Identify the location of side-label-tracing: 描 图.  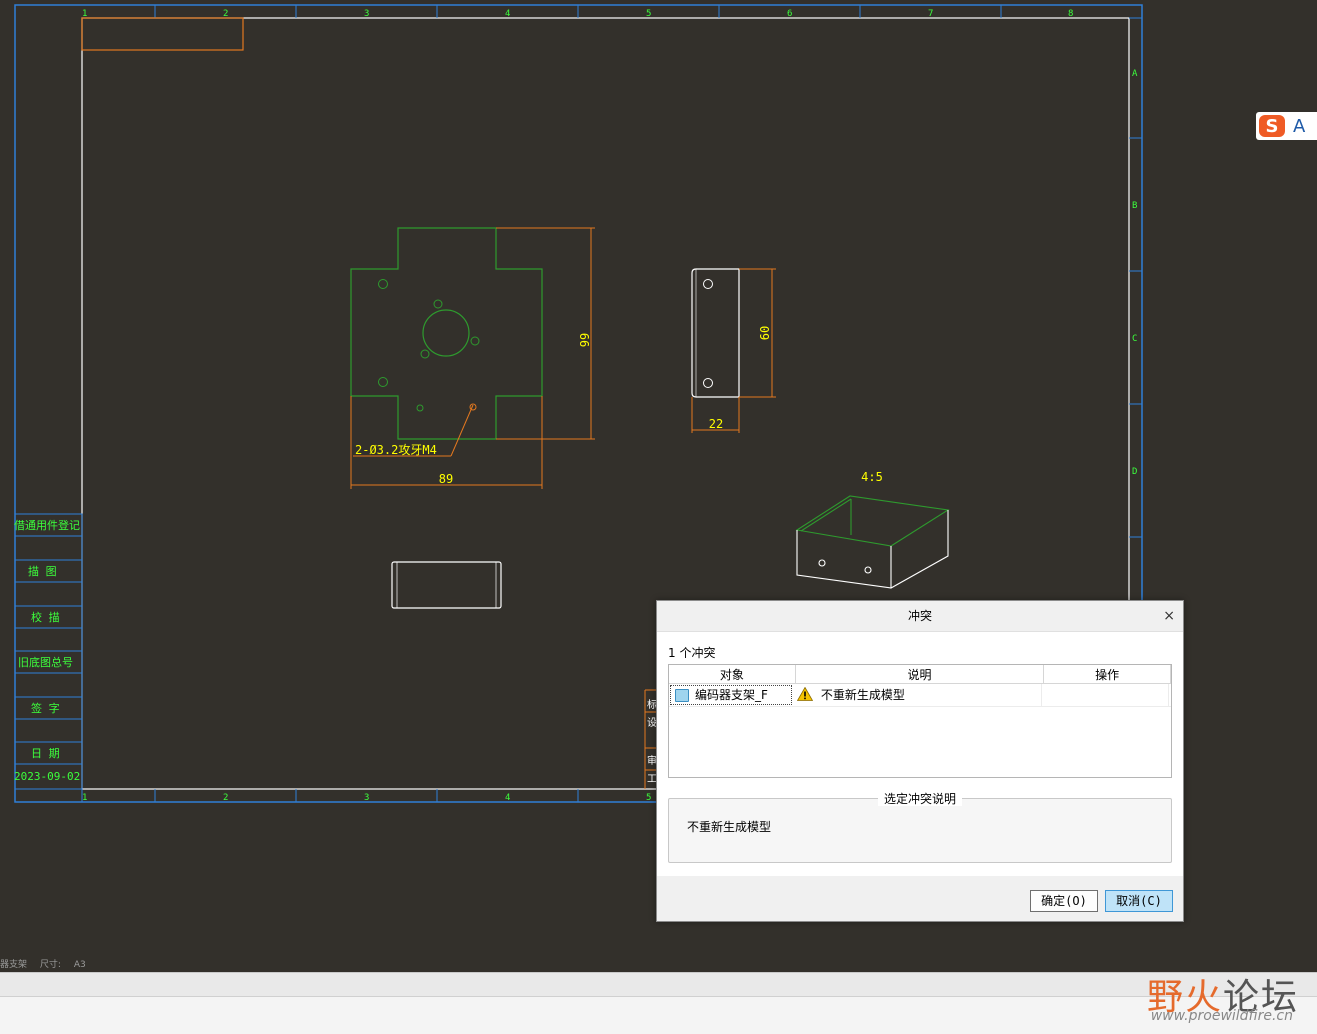
(42, 571).